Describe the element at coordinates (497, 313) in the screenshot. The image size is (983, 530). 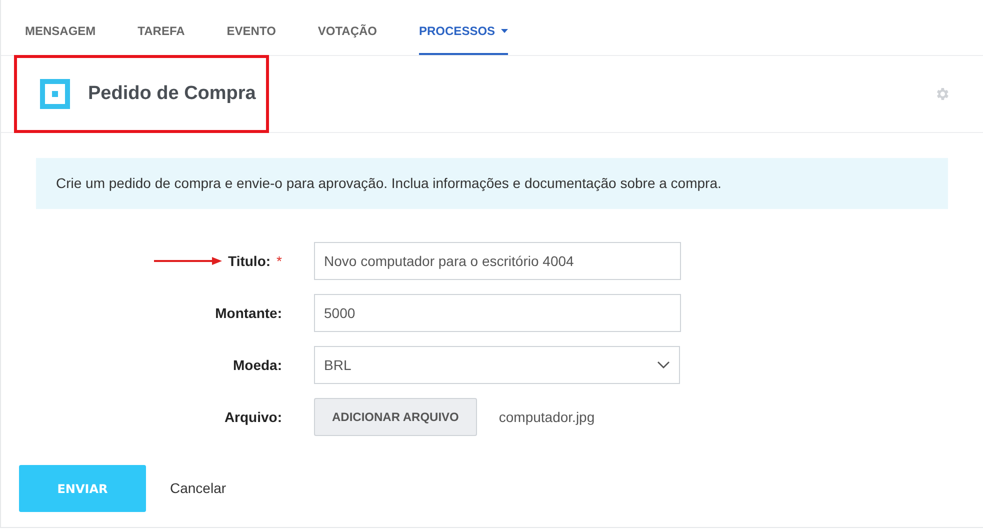
I see `text-field: 5000` at that location.